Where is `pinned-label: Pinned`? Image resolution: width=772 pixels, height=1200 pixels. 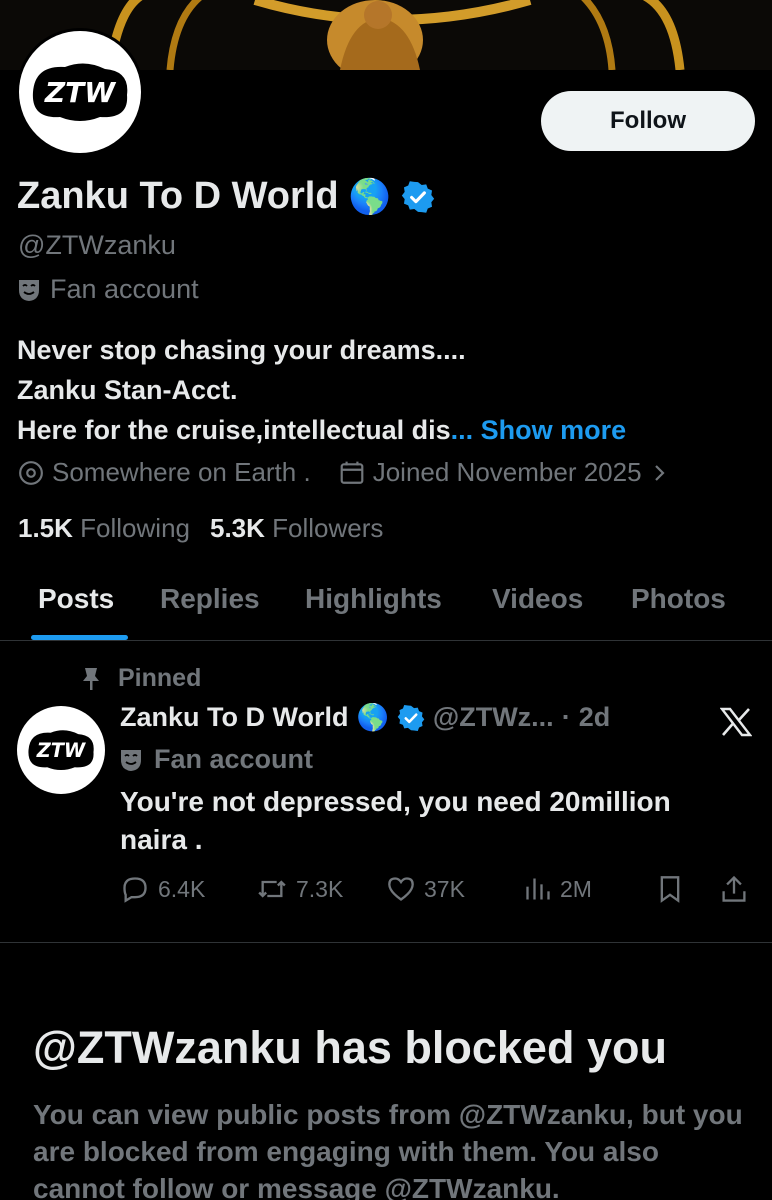 pinned-label: Pinned is located at coordinates (160, 678).